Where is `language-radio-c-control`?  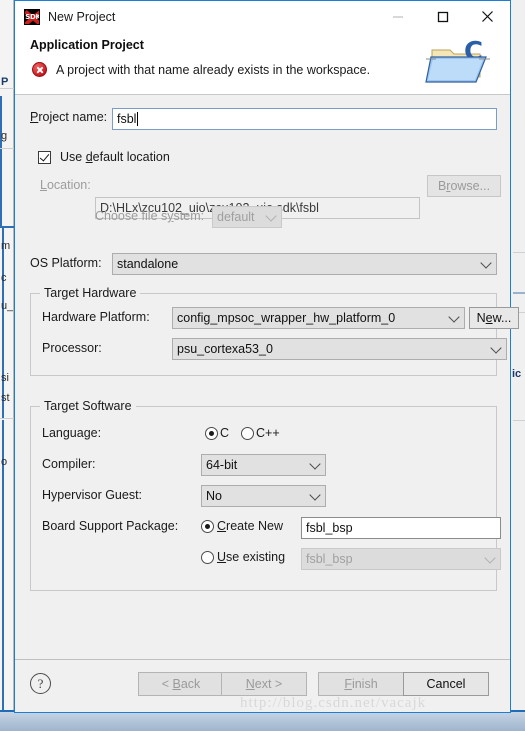 language-radio-c-control is located at coordinates (211, 433).